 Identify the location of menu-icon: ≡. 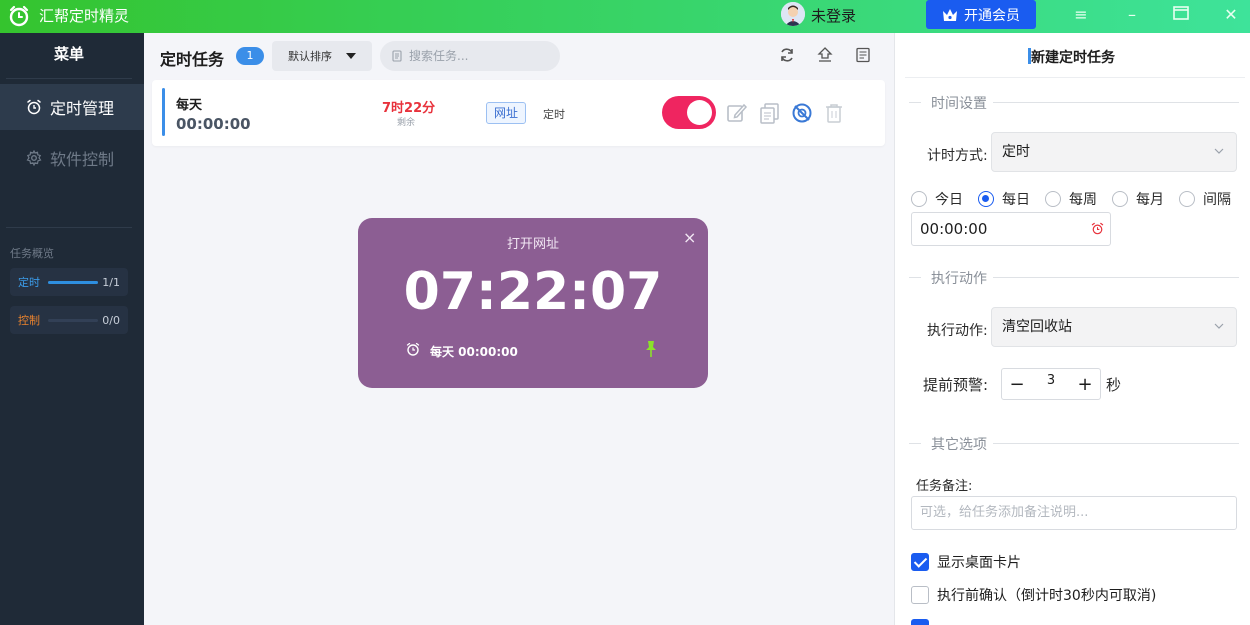
(1081, 15).